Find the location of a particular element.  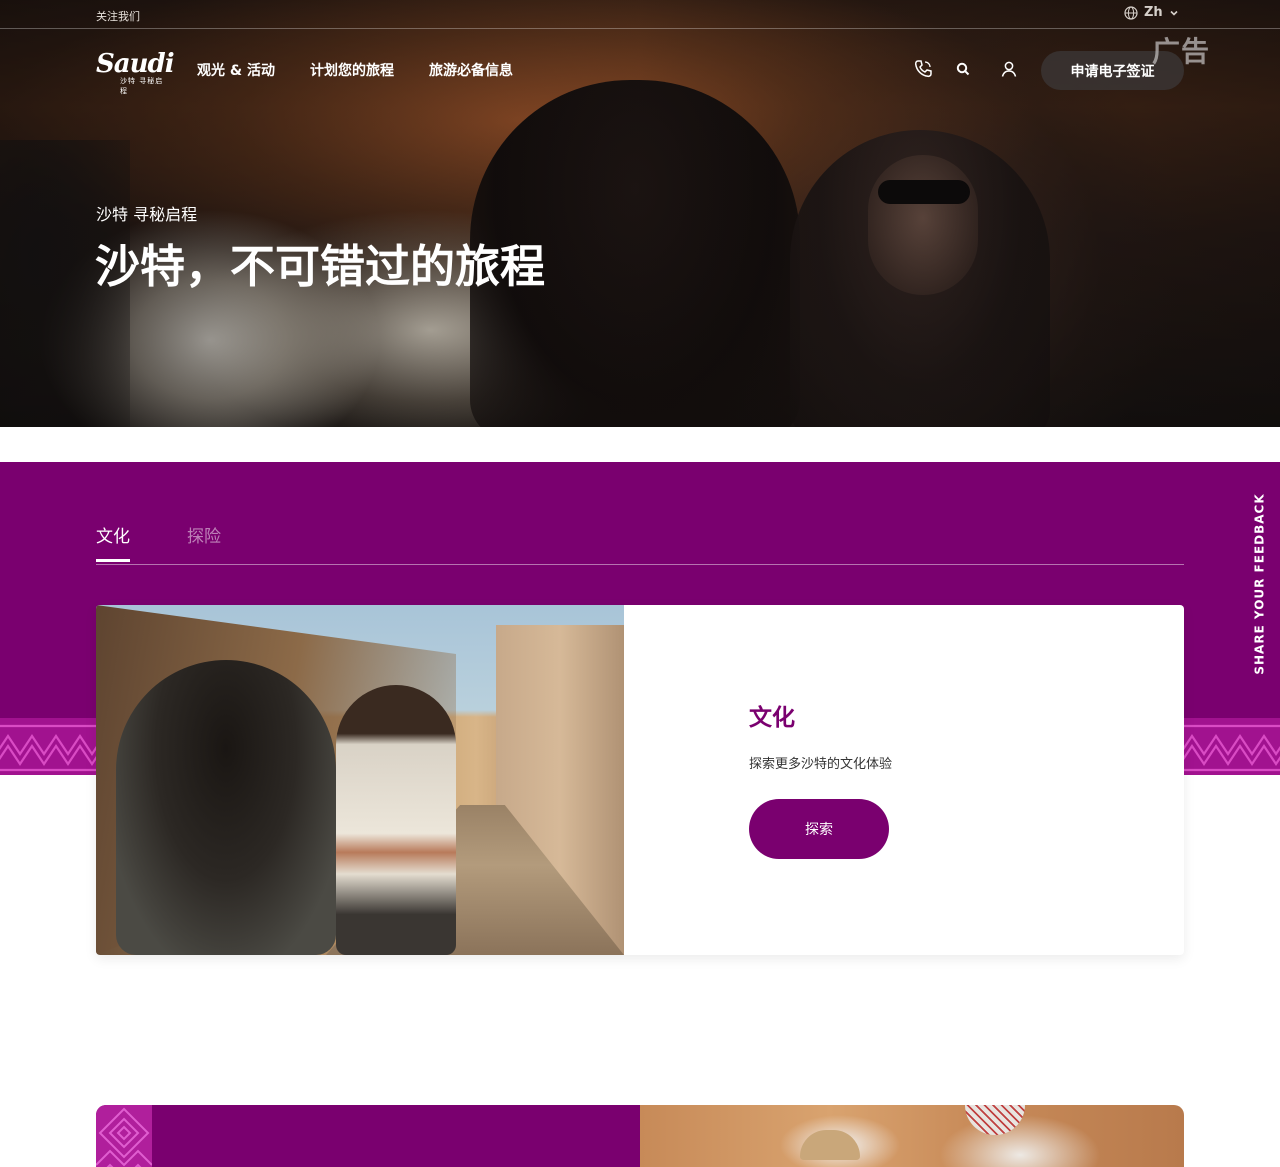

explore-button: 探索 is located at coordinates (819, 829).